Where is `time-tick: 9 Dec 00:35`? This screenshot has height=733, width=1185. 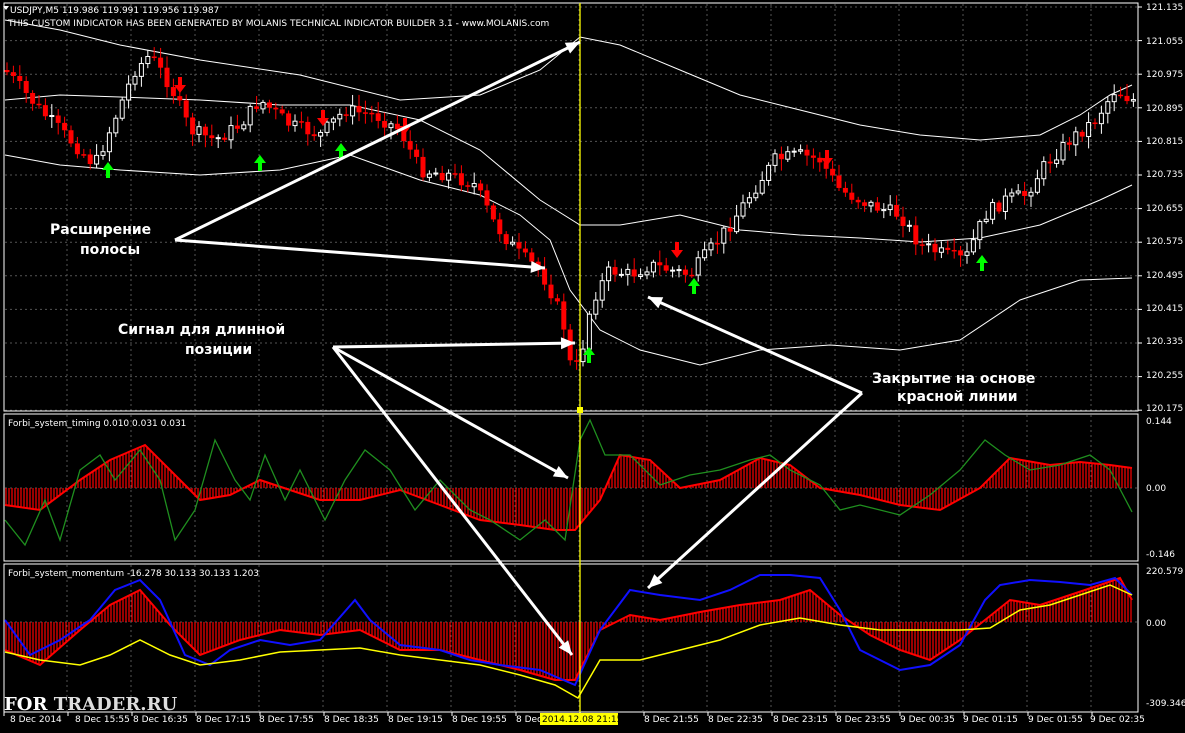
time-tick: 9 Dec 00:35 is located at coordinates (927, 720).